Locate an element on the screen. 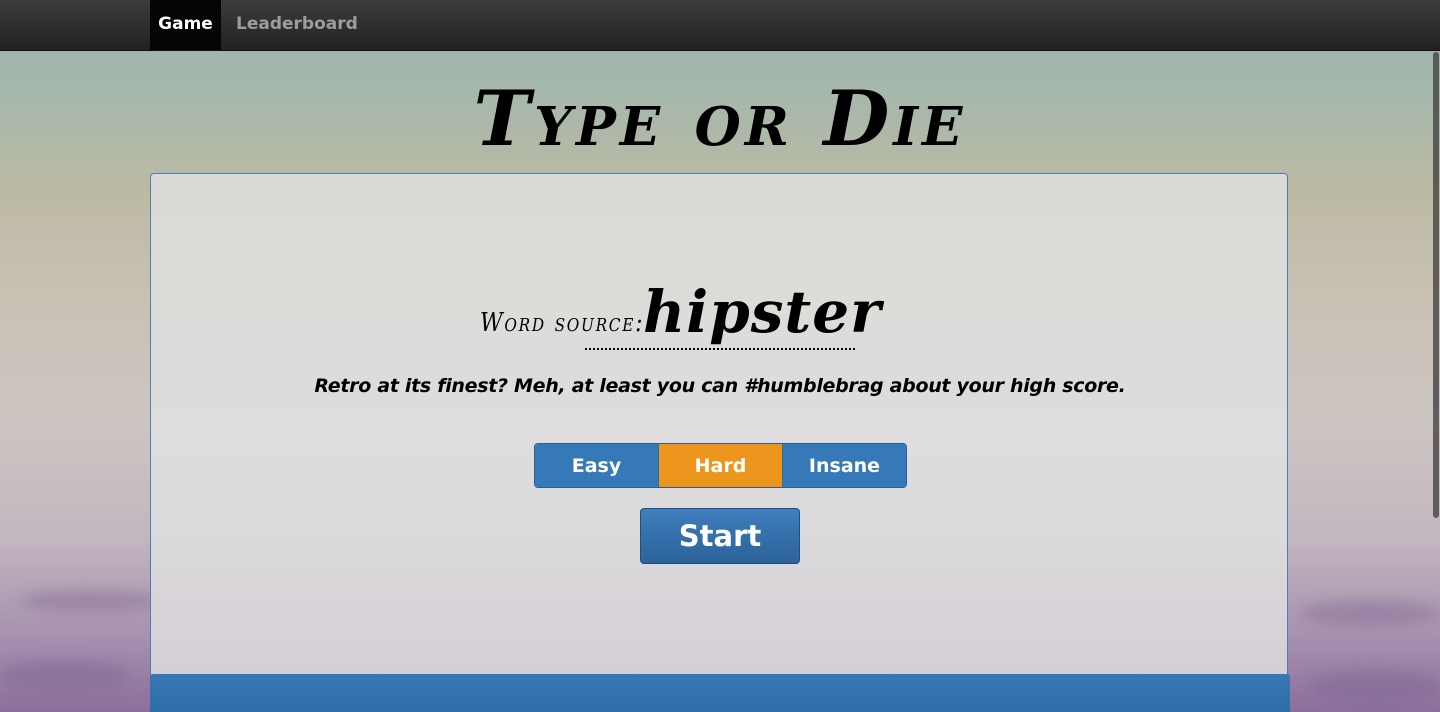 The width and height of the screenshot is (1440, 712). difficulty-insane-button: Insane is located at coordinates (844, 465).